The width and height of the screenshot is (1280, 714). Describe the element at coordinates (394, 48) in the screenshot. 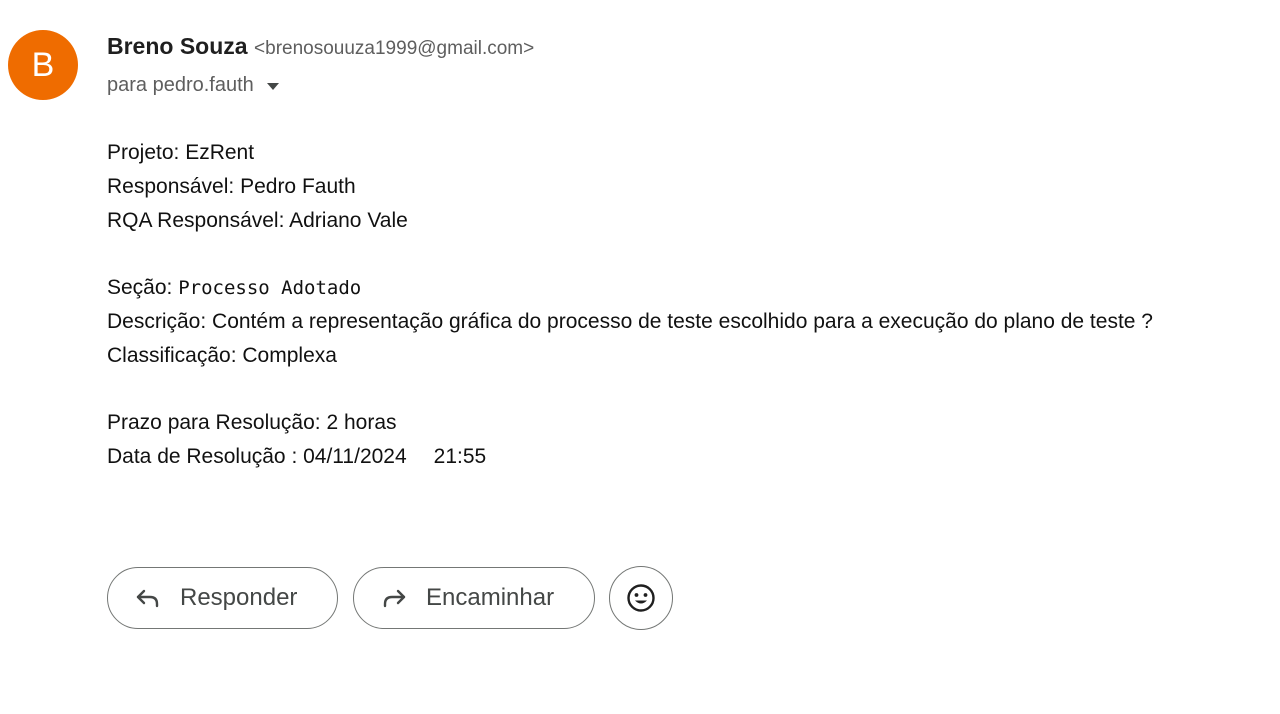

I see `sender-email: <brenosouuza1999@gmail.com>` at that location.